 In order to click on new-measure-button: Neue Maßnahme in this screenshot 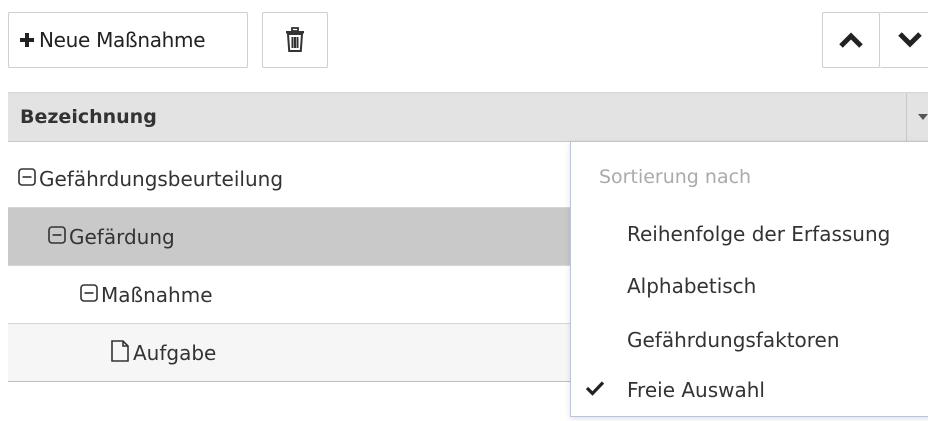, I will do `click(128, 40)`.